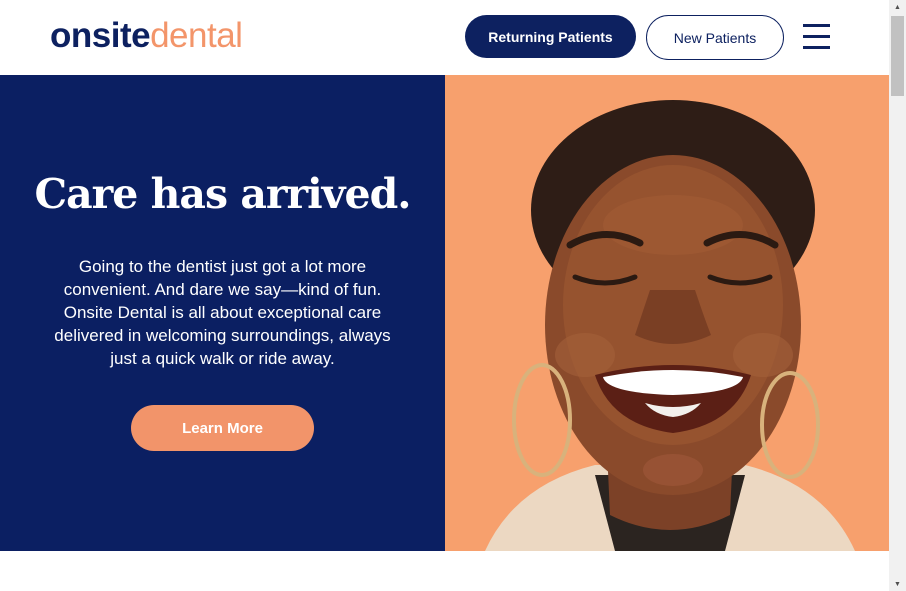 The height and width of the screenshot is (591, 906). I want to click on onsite-dental-logo: onsitedental, so click(146, 36).